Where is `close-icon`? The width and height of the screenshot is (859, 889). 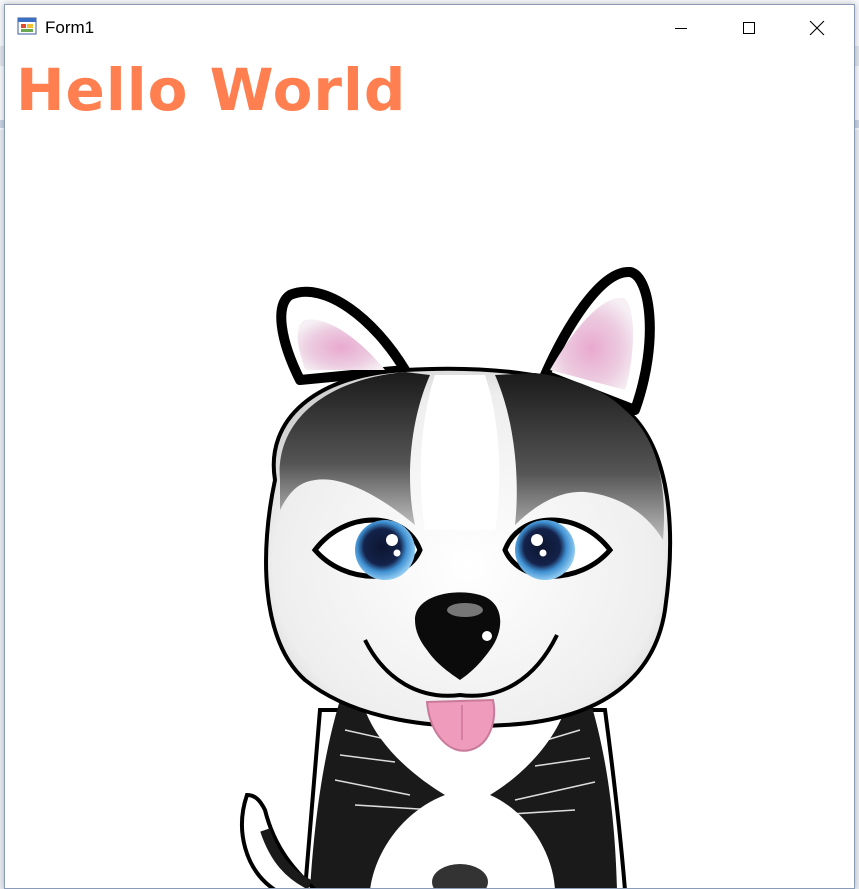
close-icon is located at coordinates (817, 27).